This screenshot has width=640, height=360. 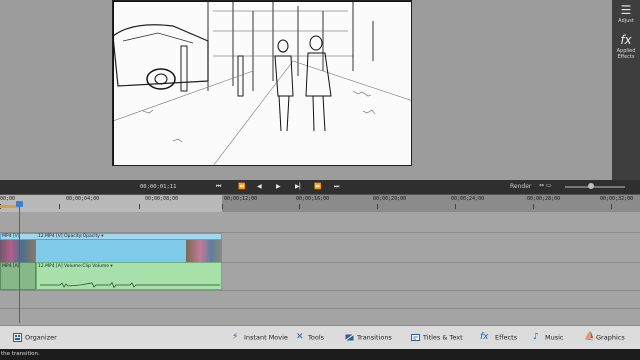 I want to click on render-button: Render, so click(x=520, y=186).